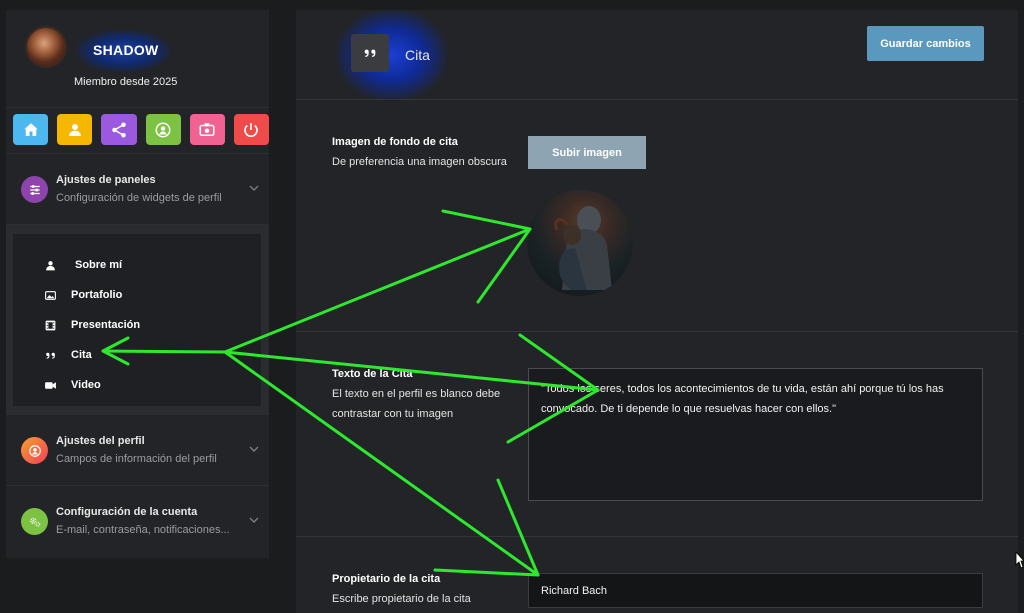  Describe the element at coordinates (925, 43) in the screenshot. I see `save-button: Guardar cambios` at that location.